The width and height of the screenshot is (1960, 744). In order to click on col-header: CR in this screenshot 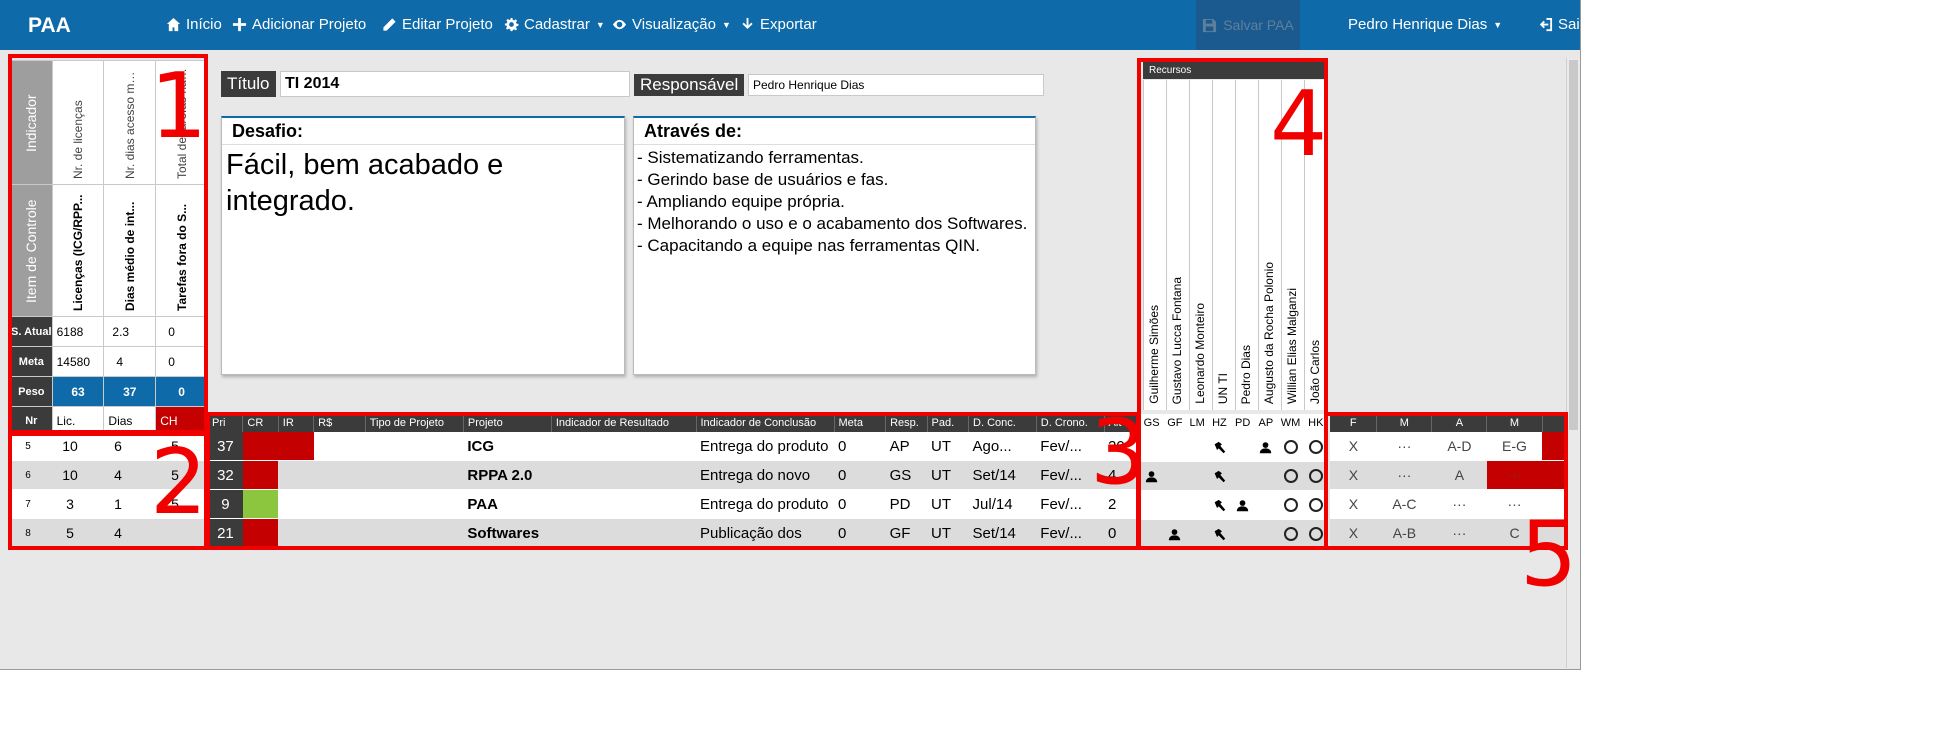, I will do `click(260, 423)`.